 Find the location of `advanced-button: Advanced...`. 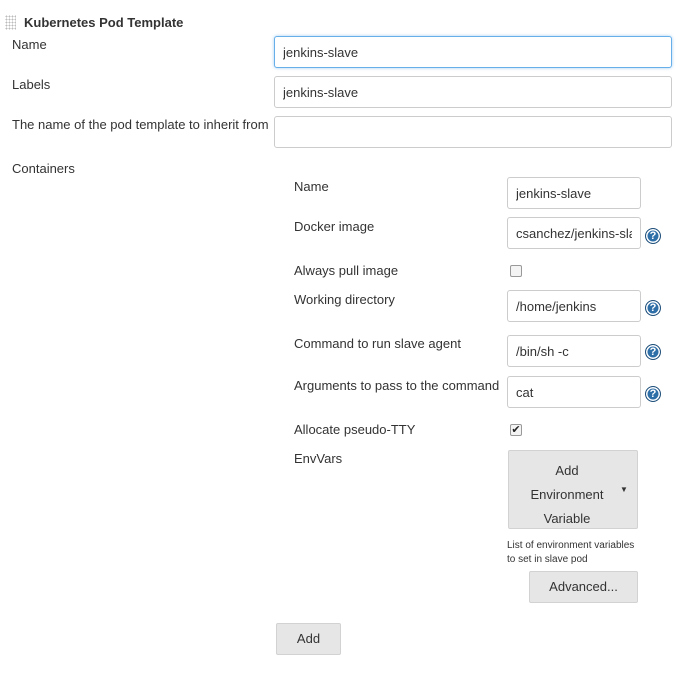

advanced-button: Advanced... is located at coordinates (583, 587).